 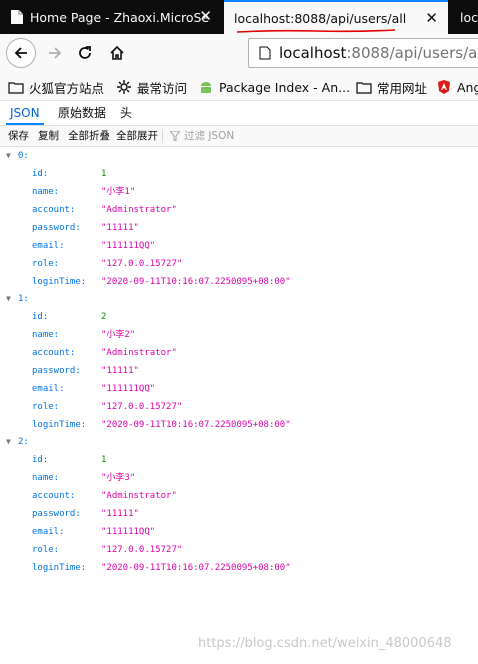 I want to click on filter-json-input: 过滤 JSON, so click(x=202, y=136).